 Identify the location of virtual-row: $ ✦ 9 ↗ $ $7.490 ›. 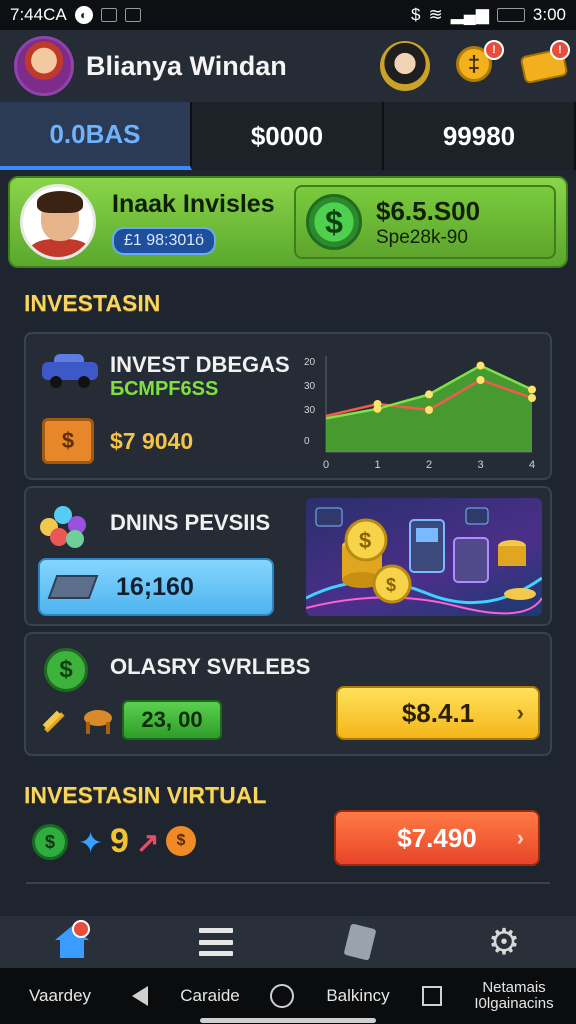
(288, 839).